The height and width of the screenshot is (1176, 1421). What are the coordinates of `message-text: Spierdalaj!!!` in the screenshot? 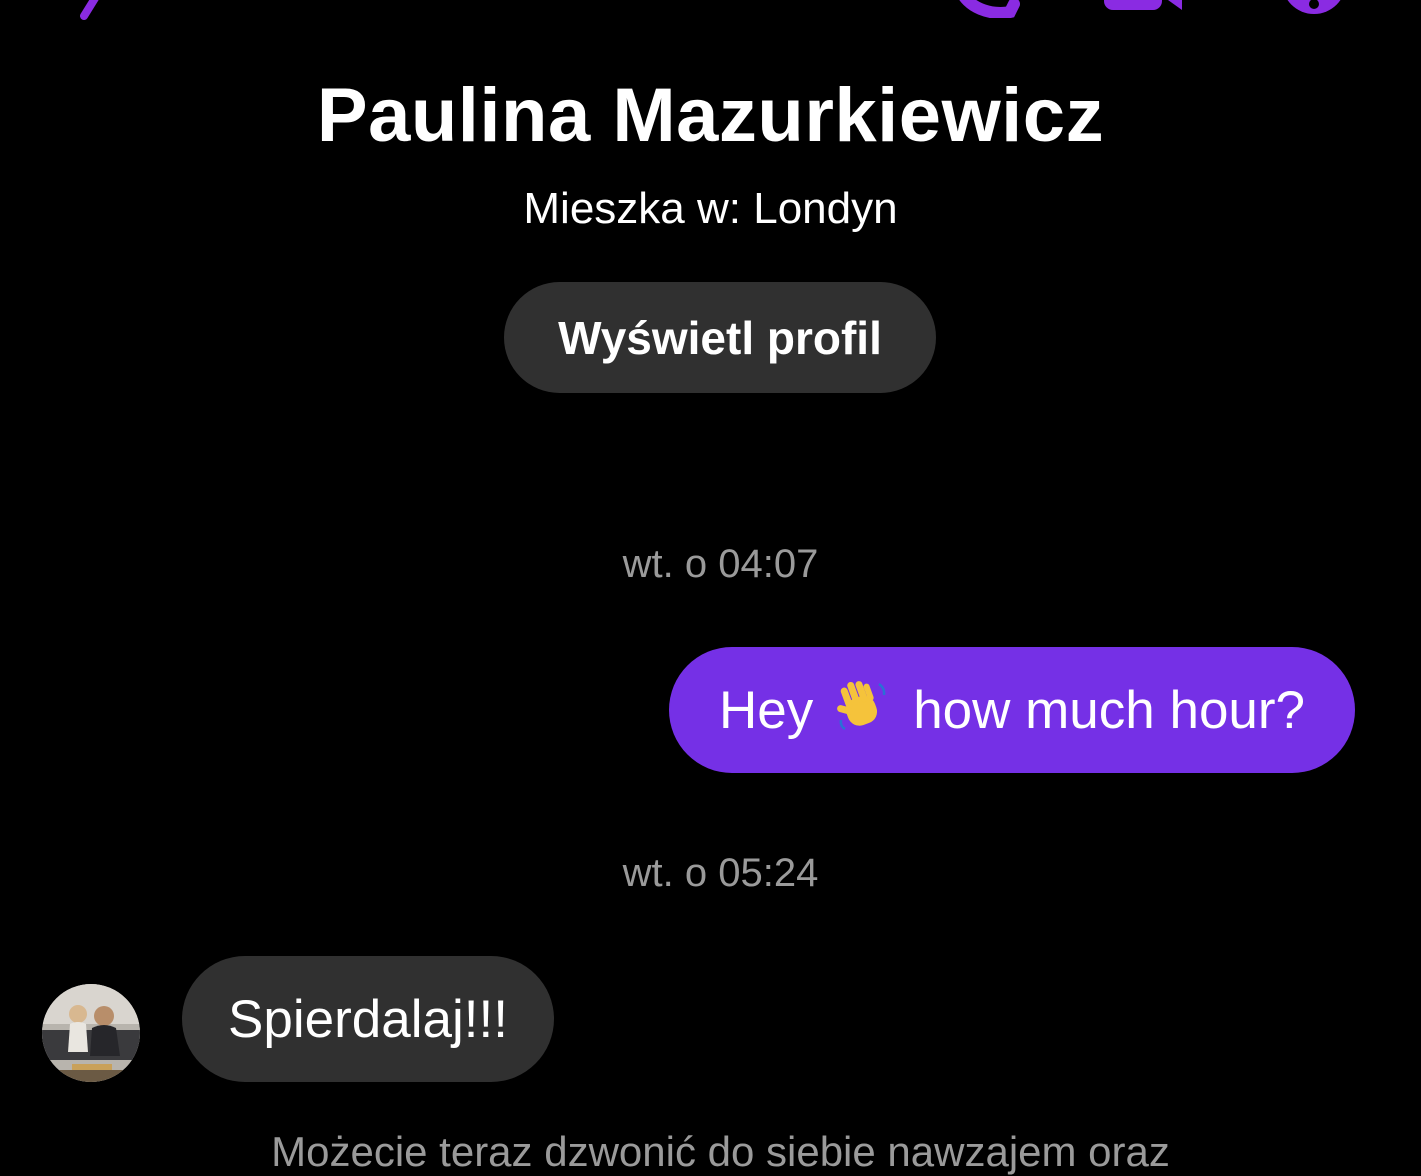 It's located at (368, 1019).